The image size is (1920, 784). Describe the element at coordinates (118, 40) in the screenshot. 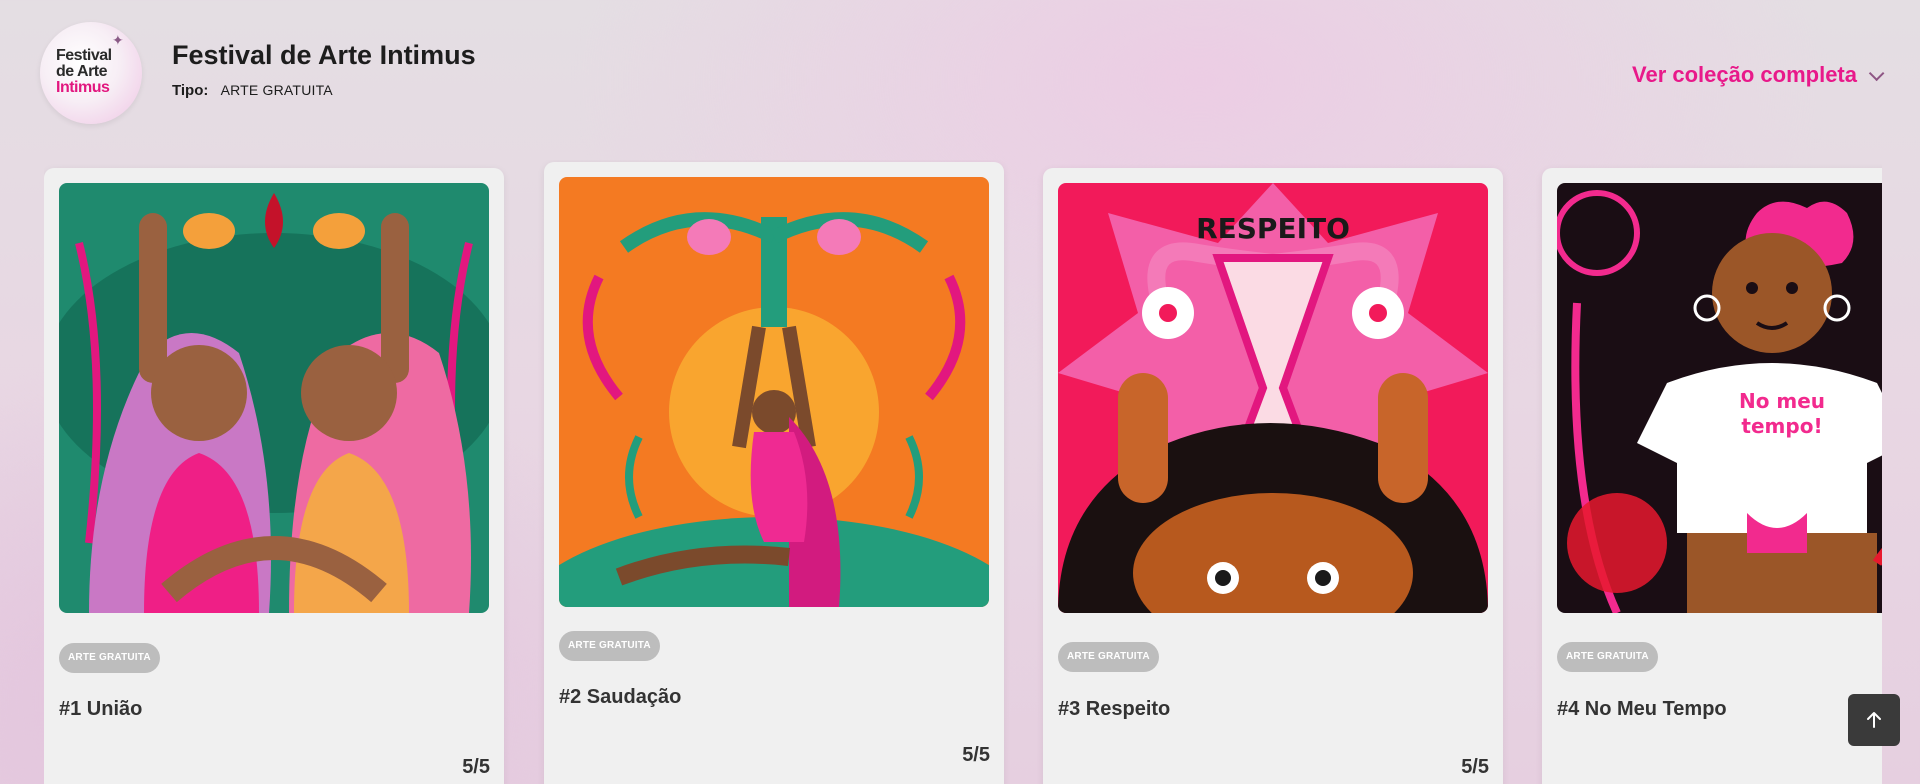

I see `sparkle-icon: ✦` at that location.